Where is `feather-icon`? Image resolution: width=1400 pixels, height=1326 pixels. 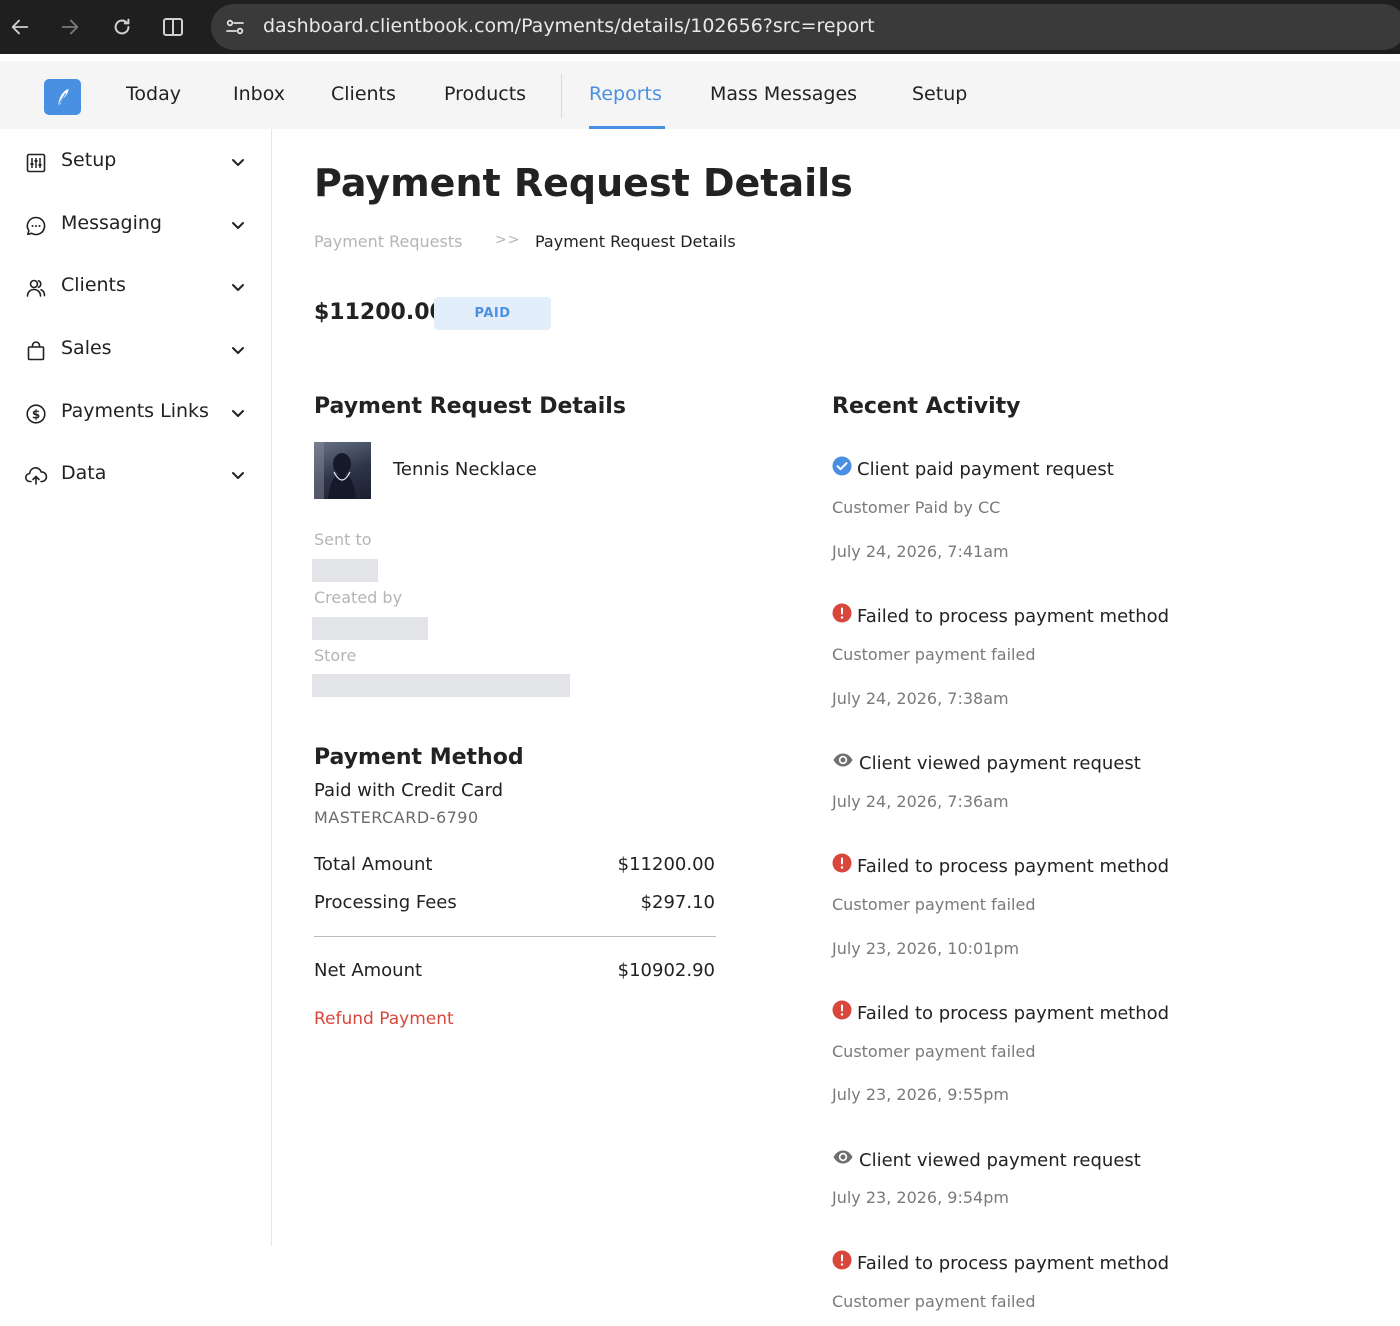
feather-icon is located at coordinates (62, 96).